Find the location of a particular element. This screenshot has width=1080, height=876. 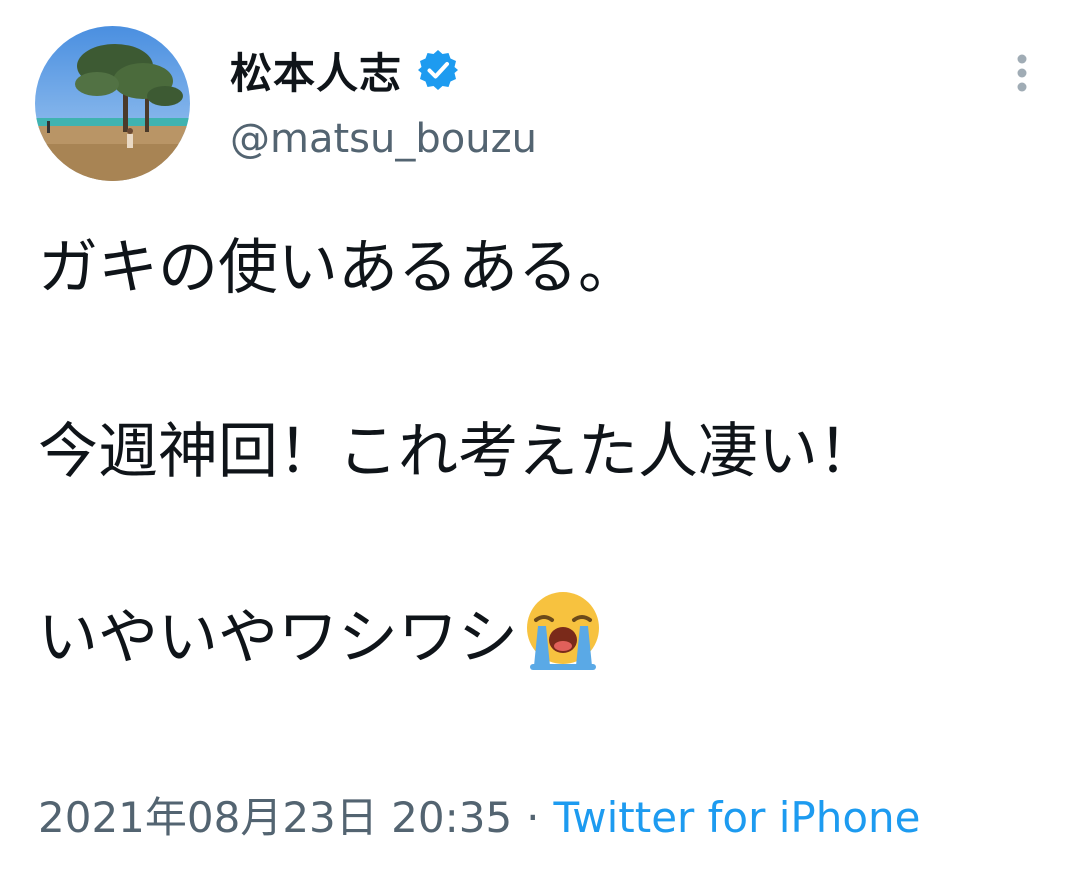

tweet-line-3: いやいやワシワシ is located at coordinates (278, 638).